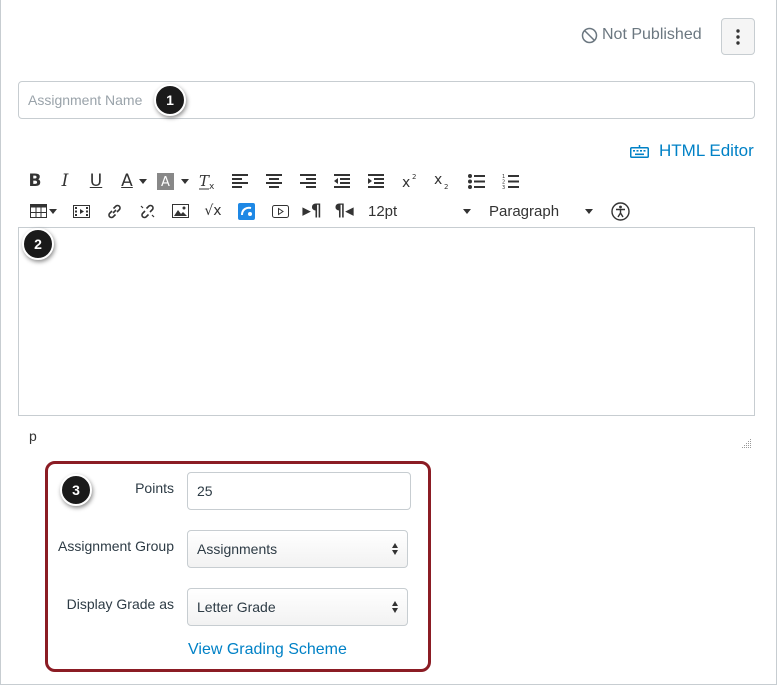  I want to click on accessibility-icon, so click(620, 211).